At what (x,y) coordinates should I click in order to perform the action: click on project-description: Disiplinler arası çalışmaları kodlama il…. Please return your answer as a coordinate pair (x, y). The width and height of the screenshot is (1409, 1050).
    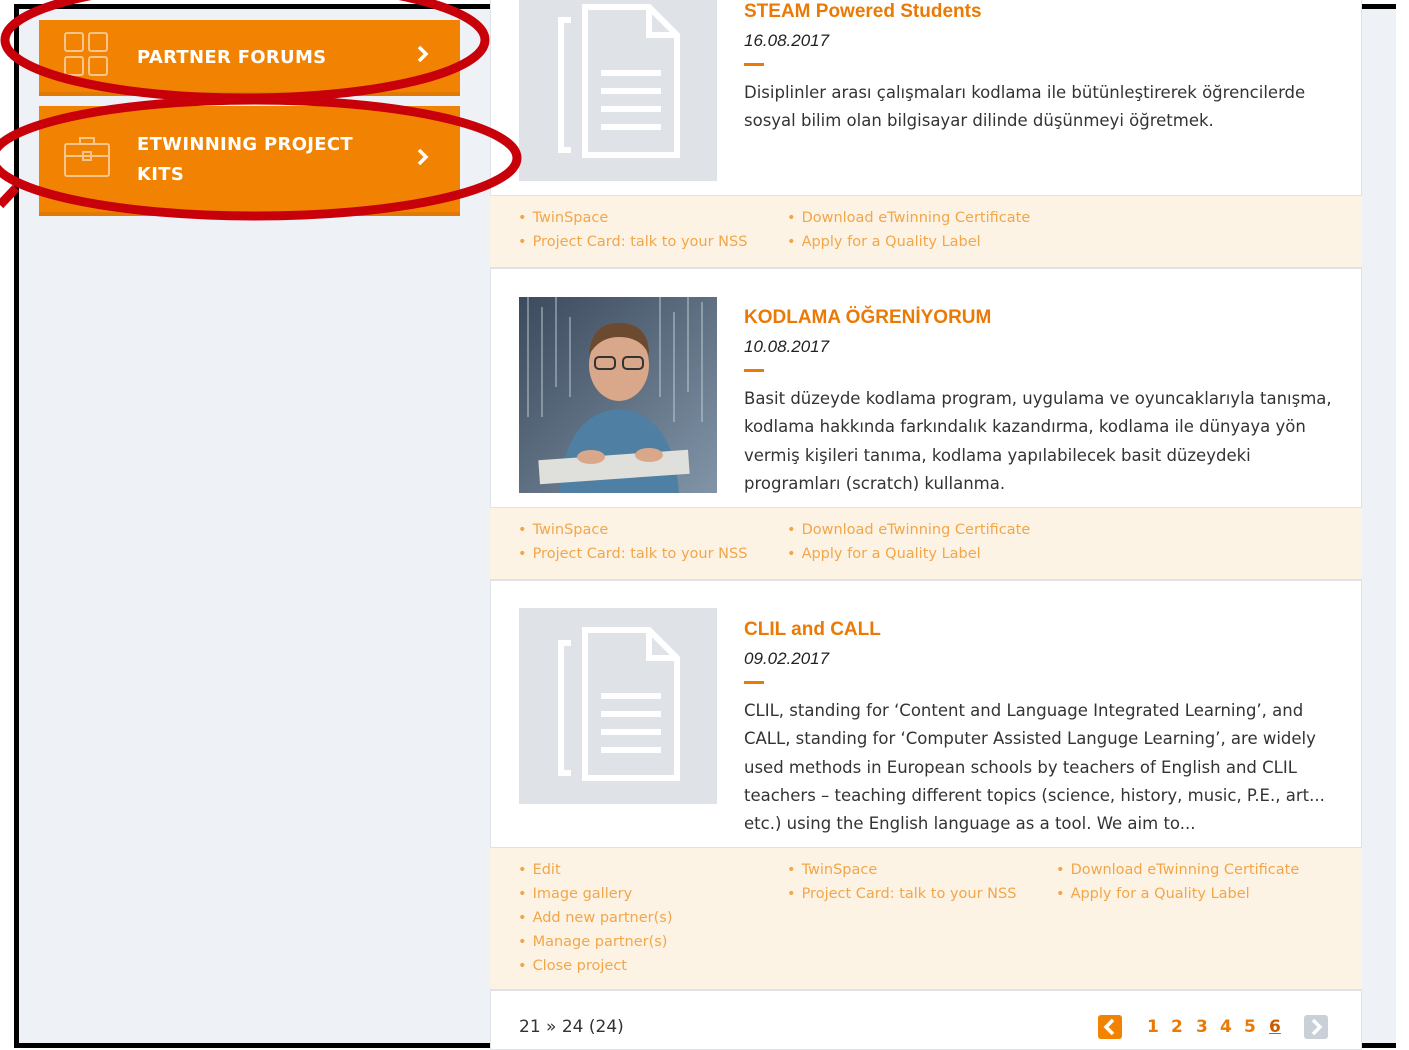
    Looking at the image, I should click on (1025, 107).